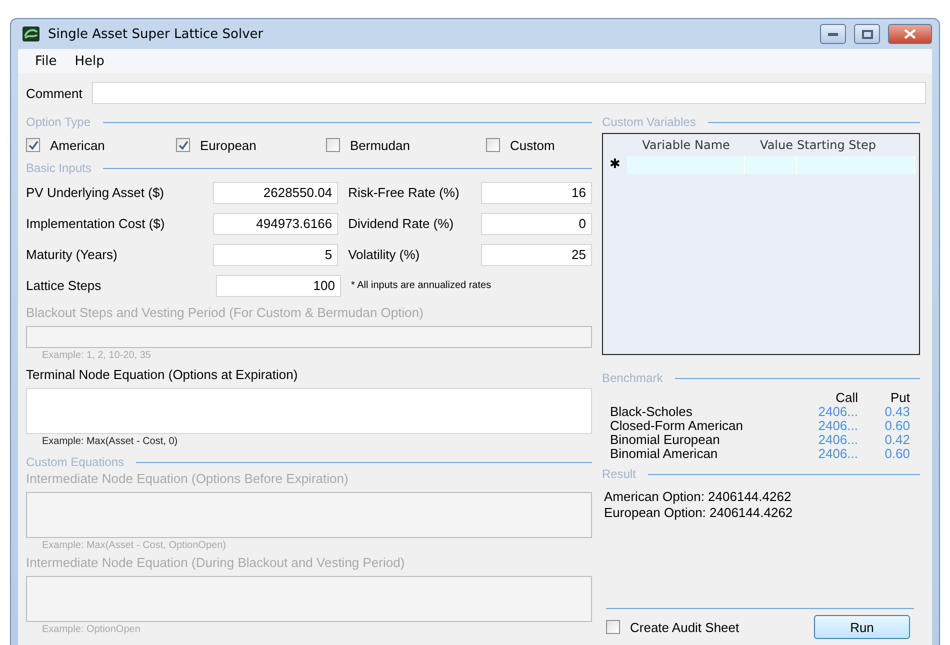 Image resolution: width=950 pixels, height=645 pixels. I want to click on run-button: Run, so click(862, 627).